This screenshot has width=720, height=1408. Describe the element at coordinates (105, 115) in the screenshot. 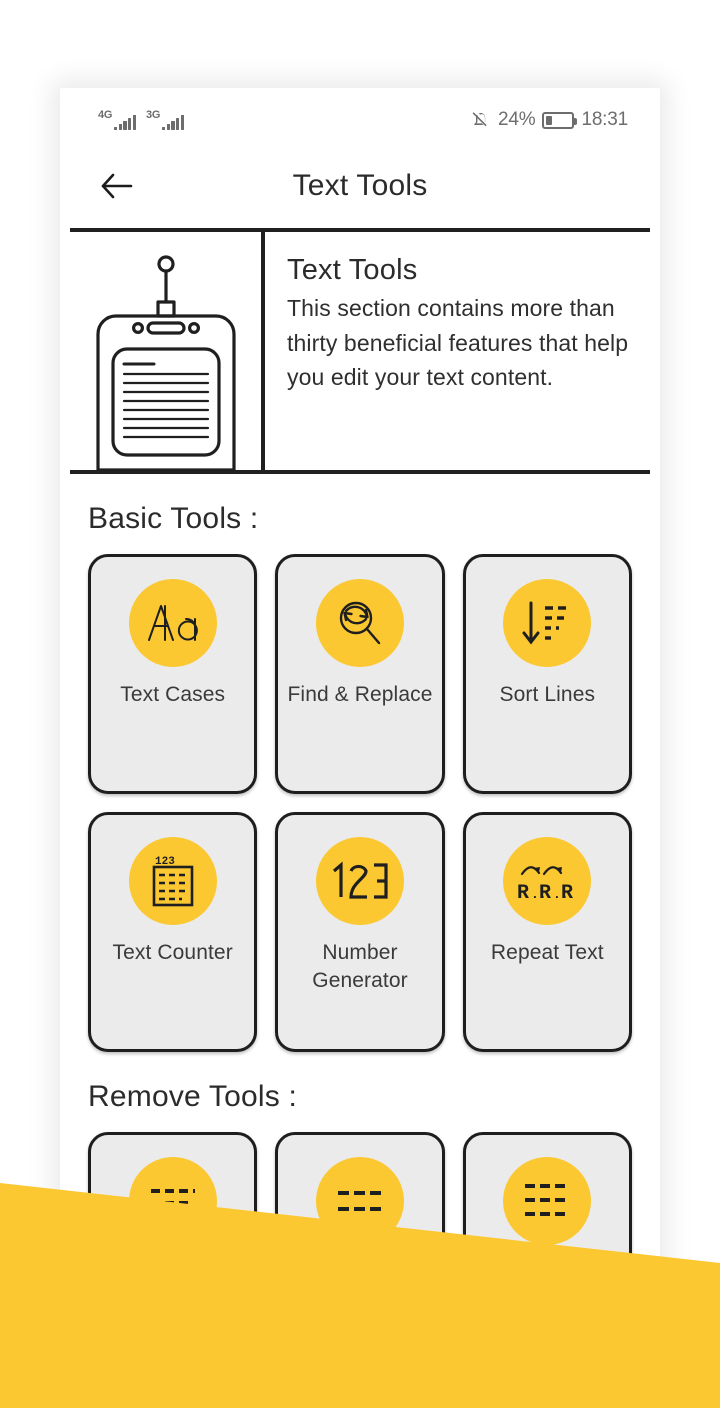

I see `network-type-label-1: 4G` at that location.